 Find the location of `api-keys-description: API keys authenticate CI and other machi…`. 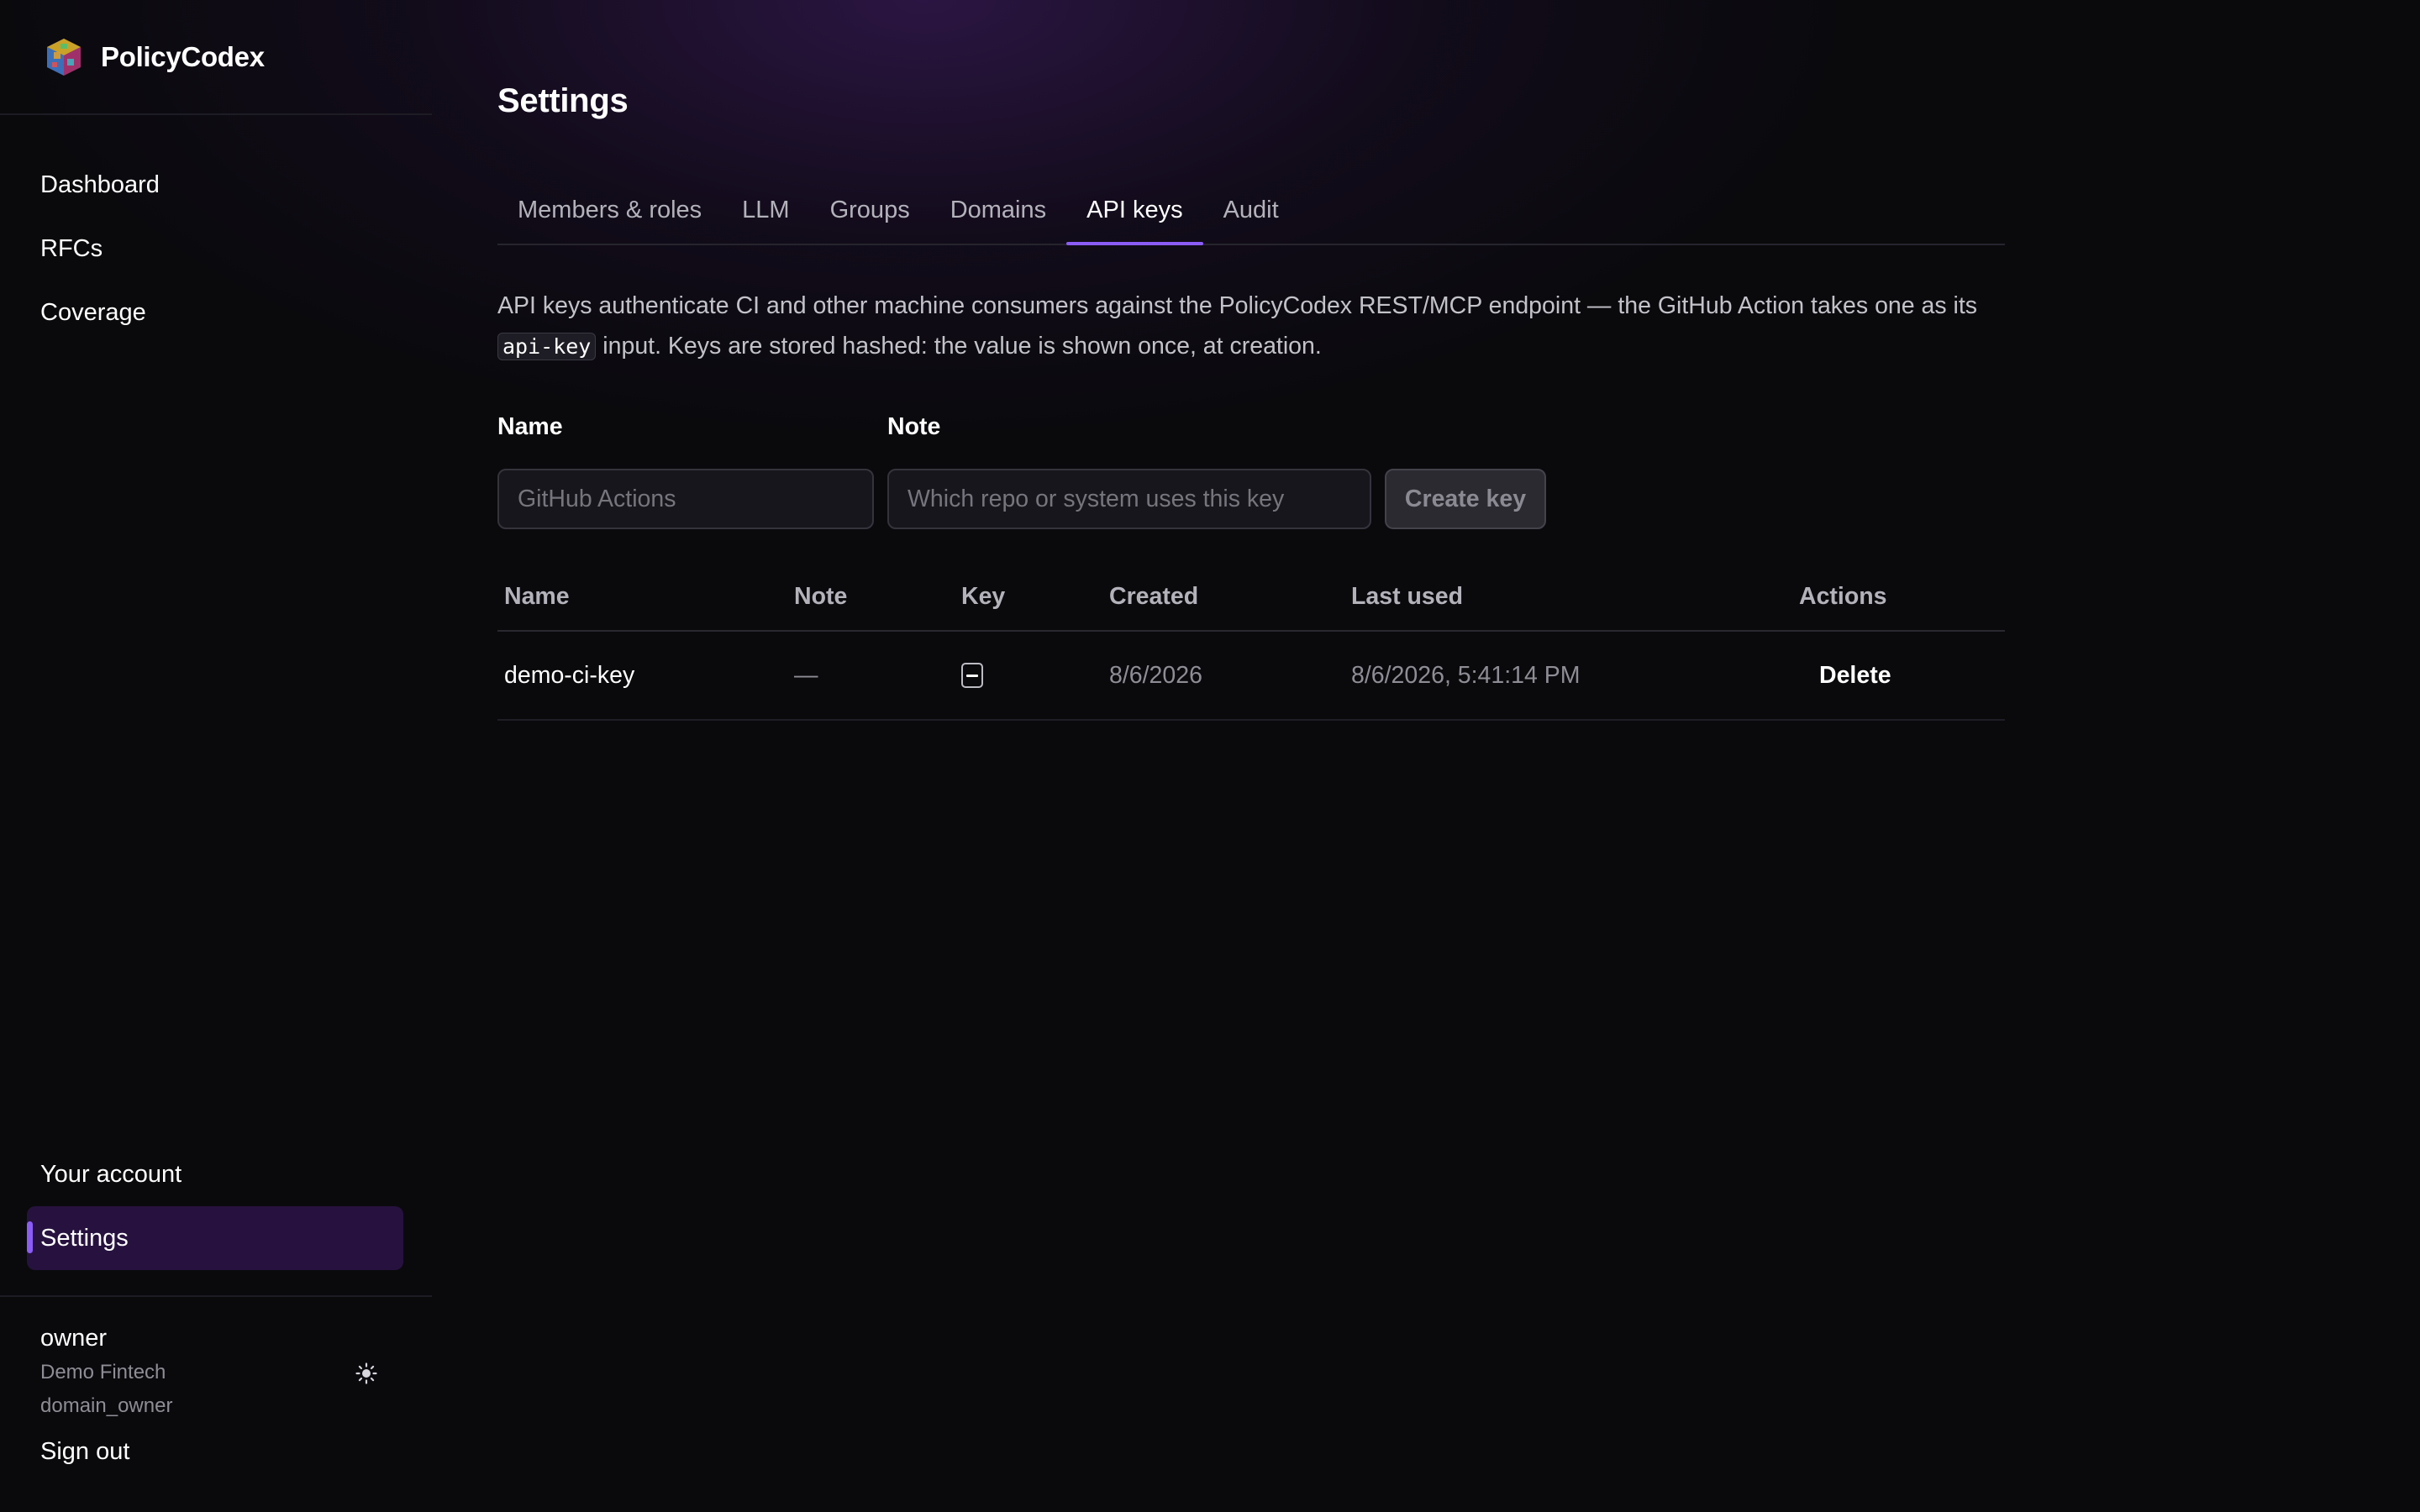

api-keys-description: API keys authenticate CI and other machi… is located at coordinates (1251, 326).